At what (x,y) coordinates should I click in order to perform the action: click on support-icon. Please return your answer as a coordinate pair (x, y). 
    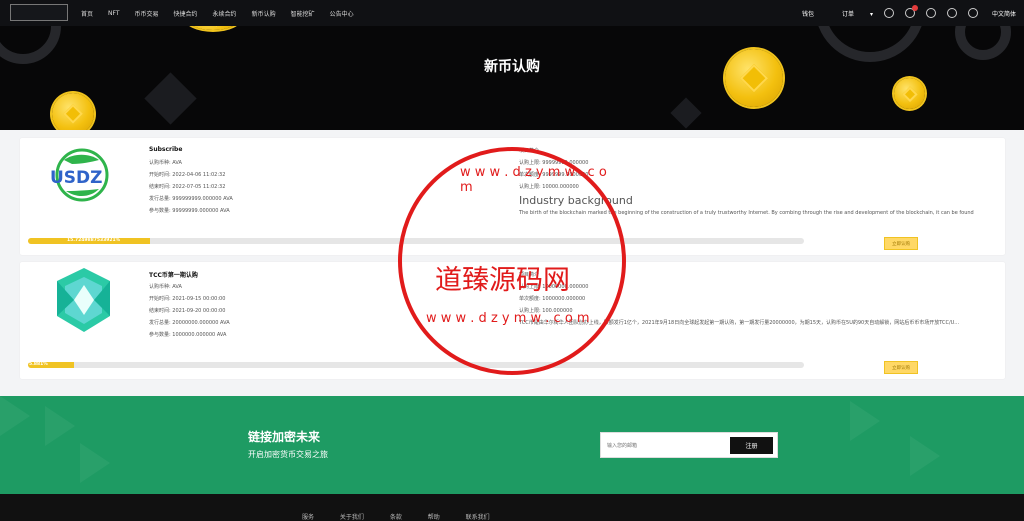
    Looking at the image, I should click on (930, 13).